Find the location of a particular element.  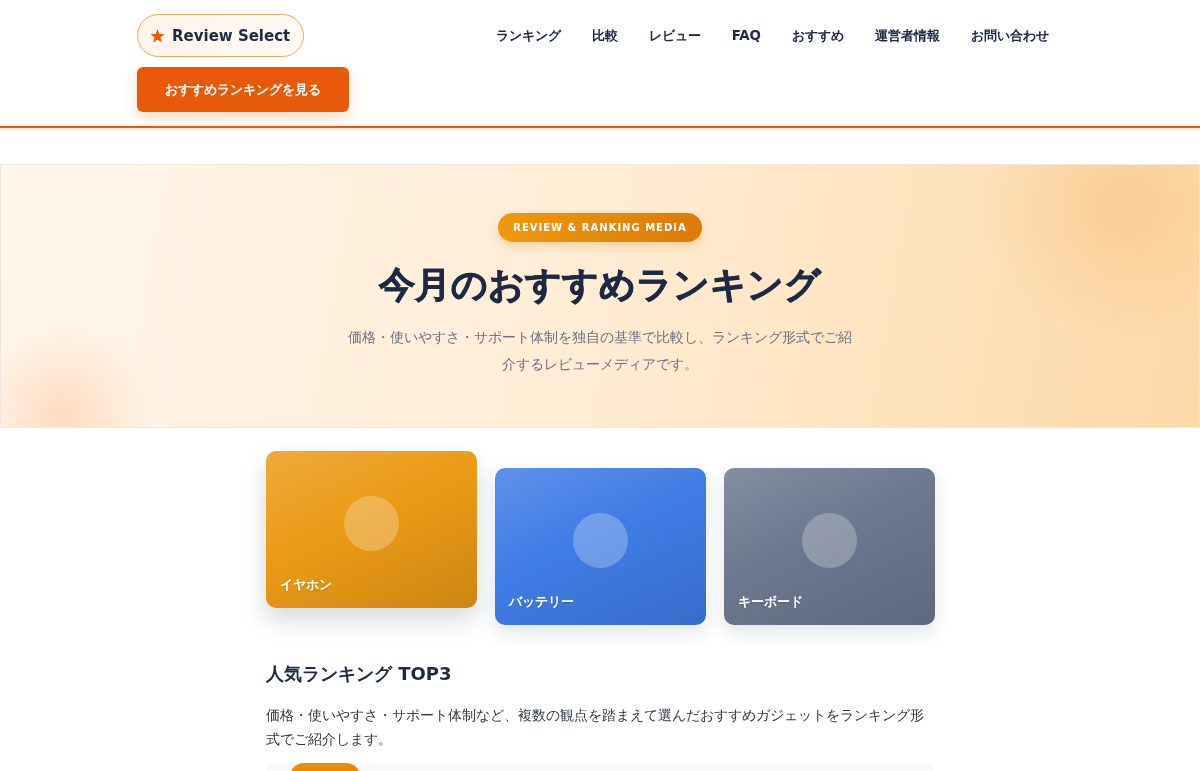

category-card: バッテリー is located at coordinates (600, 546).